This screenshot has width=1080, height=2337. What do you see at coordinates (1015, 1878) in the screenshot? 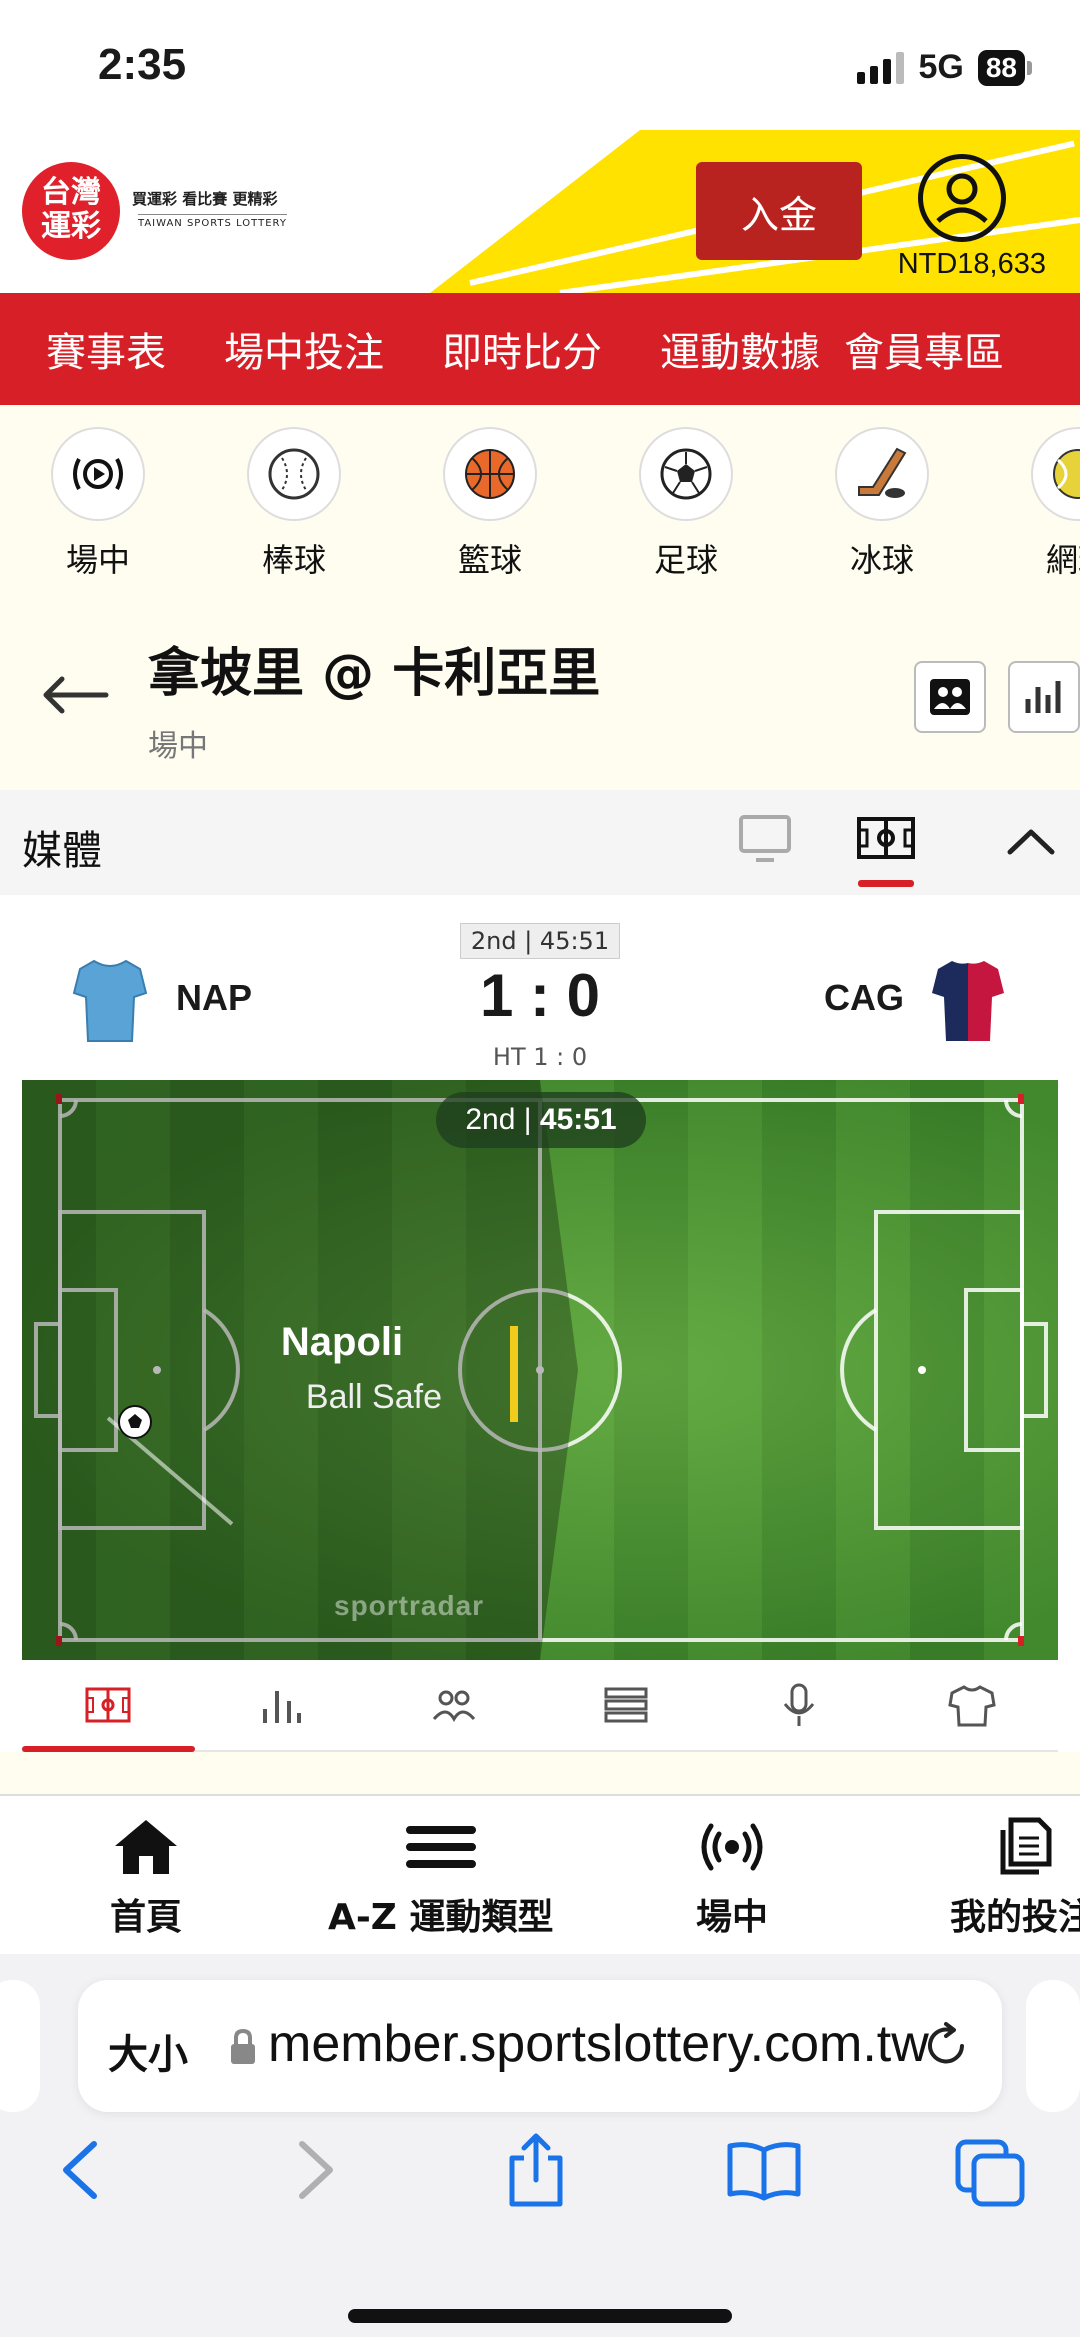
I see `bottom-nav-my-bets: 我的投注` at bounding box center [1015, 1878].